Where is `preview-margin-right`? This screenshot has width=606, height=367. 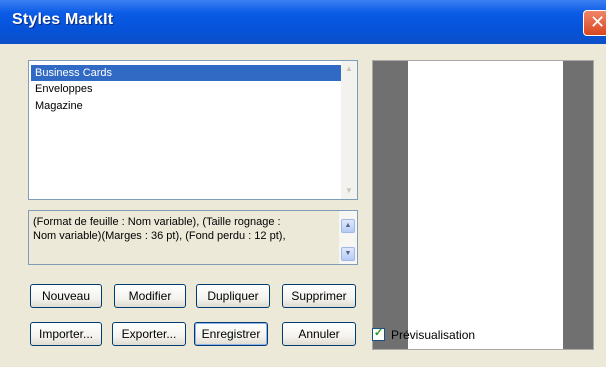 preview-margin-right is located at coordinates (578, 205).